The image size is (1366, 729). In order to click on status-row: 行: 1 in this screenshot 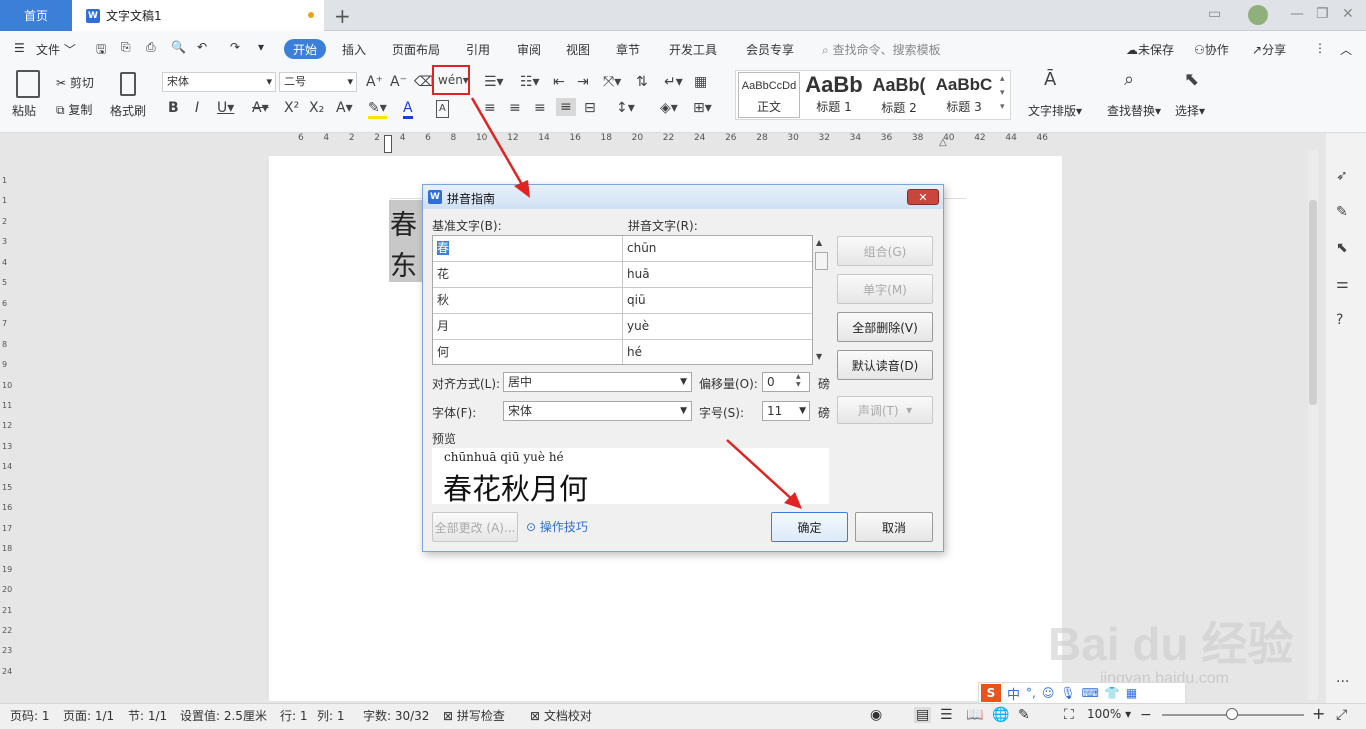, I will do `click(294, 715)`.